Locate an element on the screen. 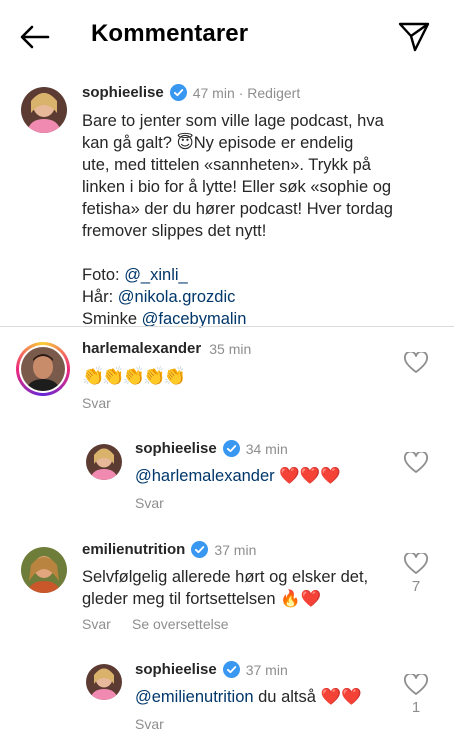  comment-body: du altså ❤️❤️ is located at coordinates (307, 697).